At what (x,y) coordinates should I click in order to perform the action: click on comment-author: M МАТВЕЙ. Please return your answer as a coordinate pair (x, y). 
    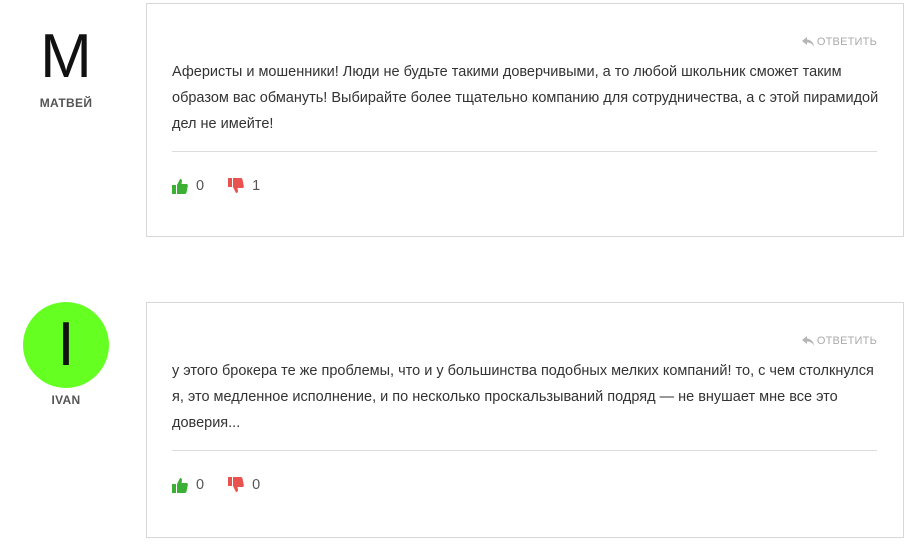
    Looking at the image, I should click on (66, 62).